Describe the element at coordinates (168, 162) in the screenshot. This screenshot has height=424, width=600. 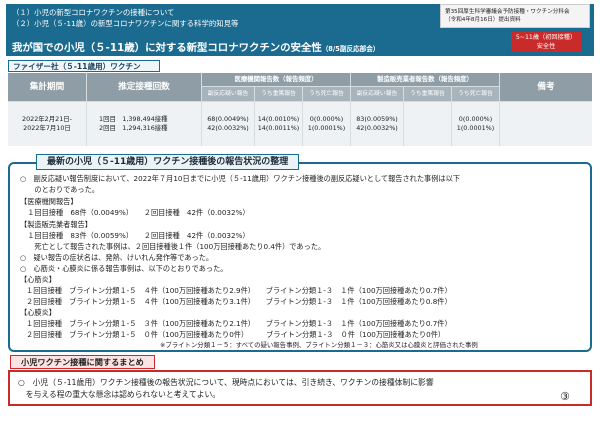
I see `summary-box-title: 最新の小児（５-11歳用）ワクチン接種後の報告状況の整理` at that location.